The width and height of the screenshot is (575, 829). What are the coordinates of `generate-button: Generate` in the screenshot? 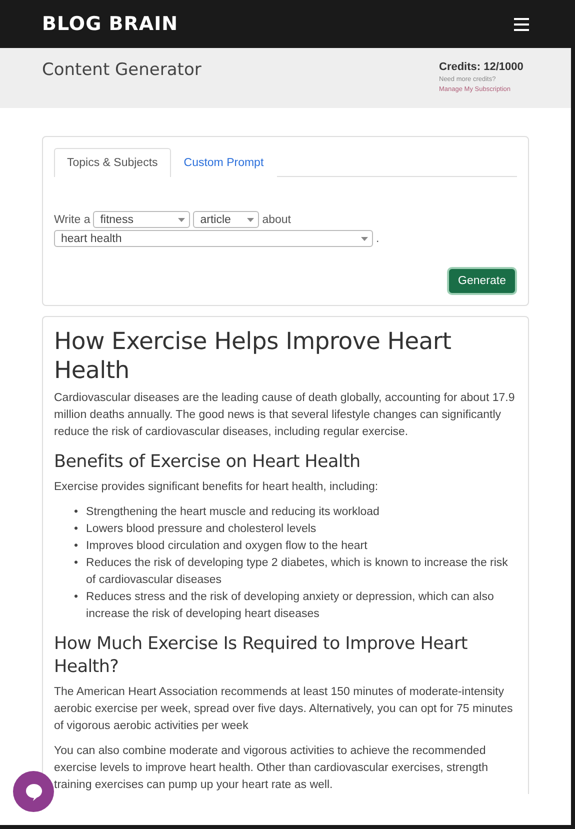 It's located at (482, 281).